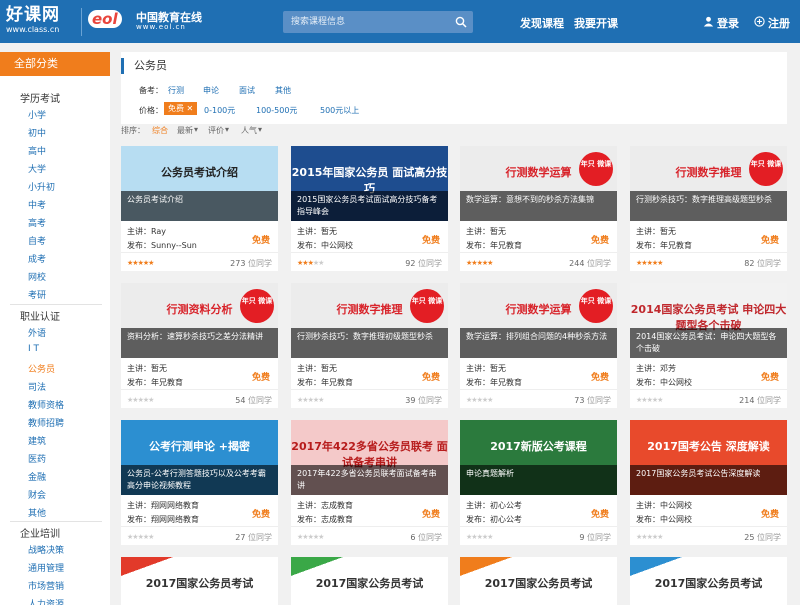 The height and width of the screenshot is (605, 800). I want to click on category-item: 高考, so click(37, 222).